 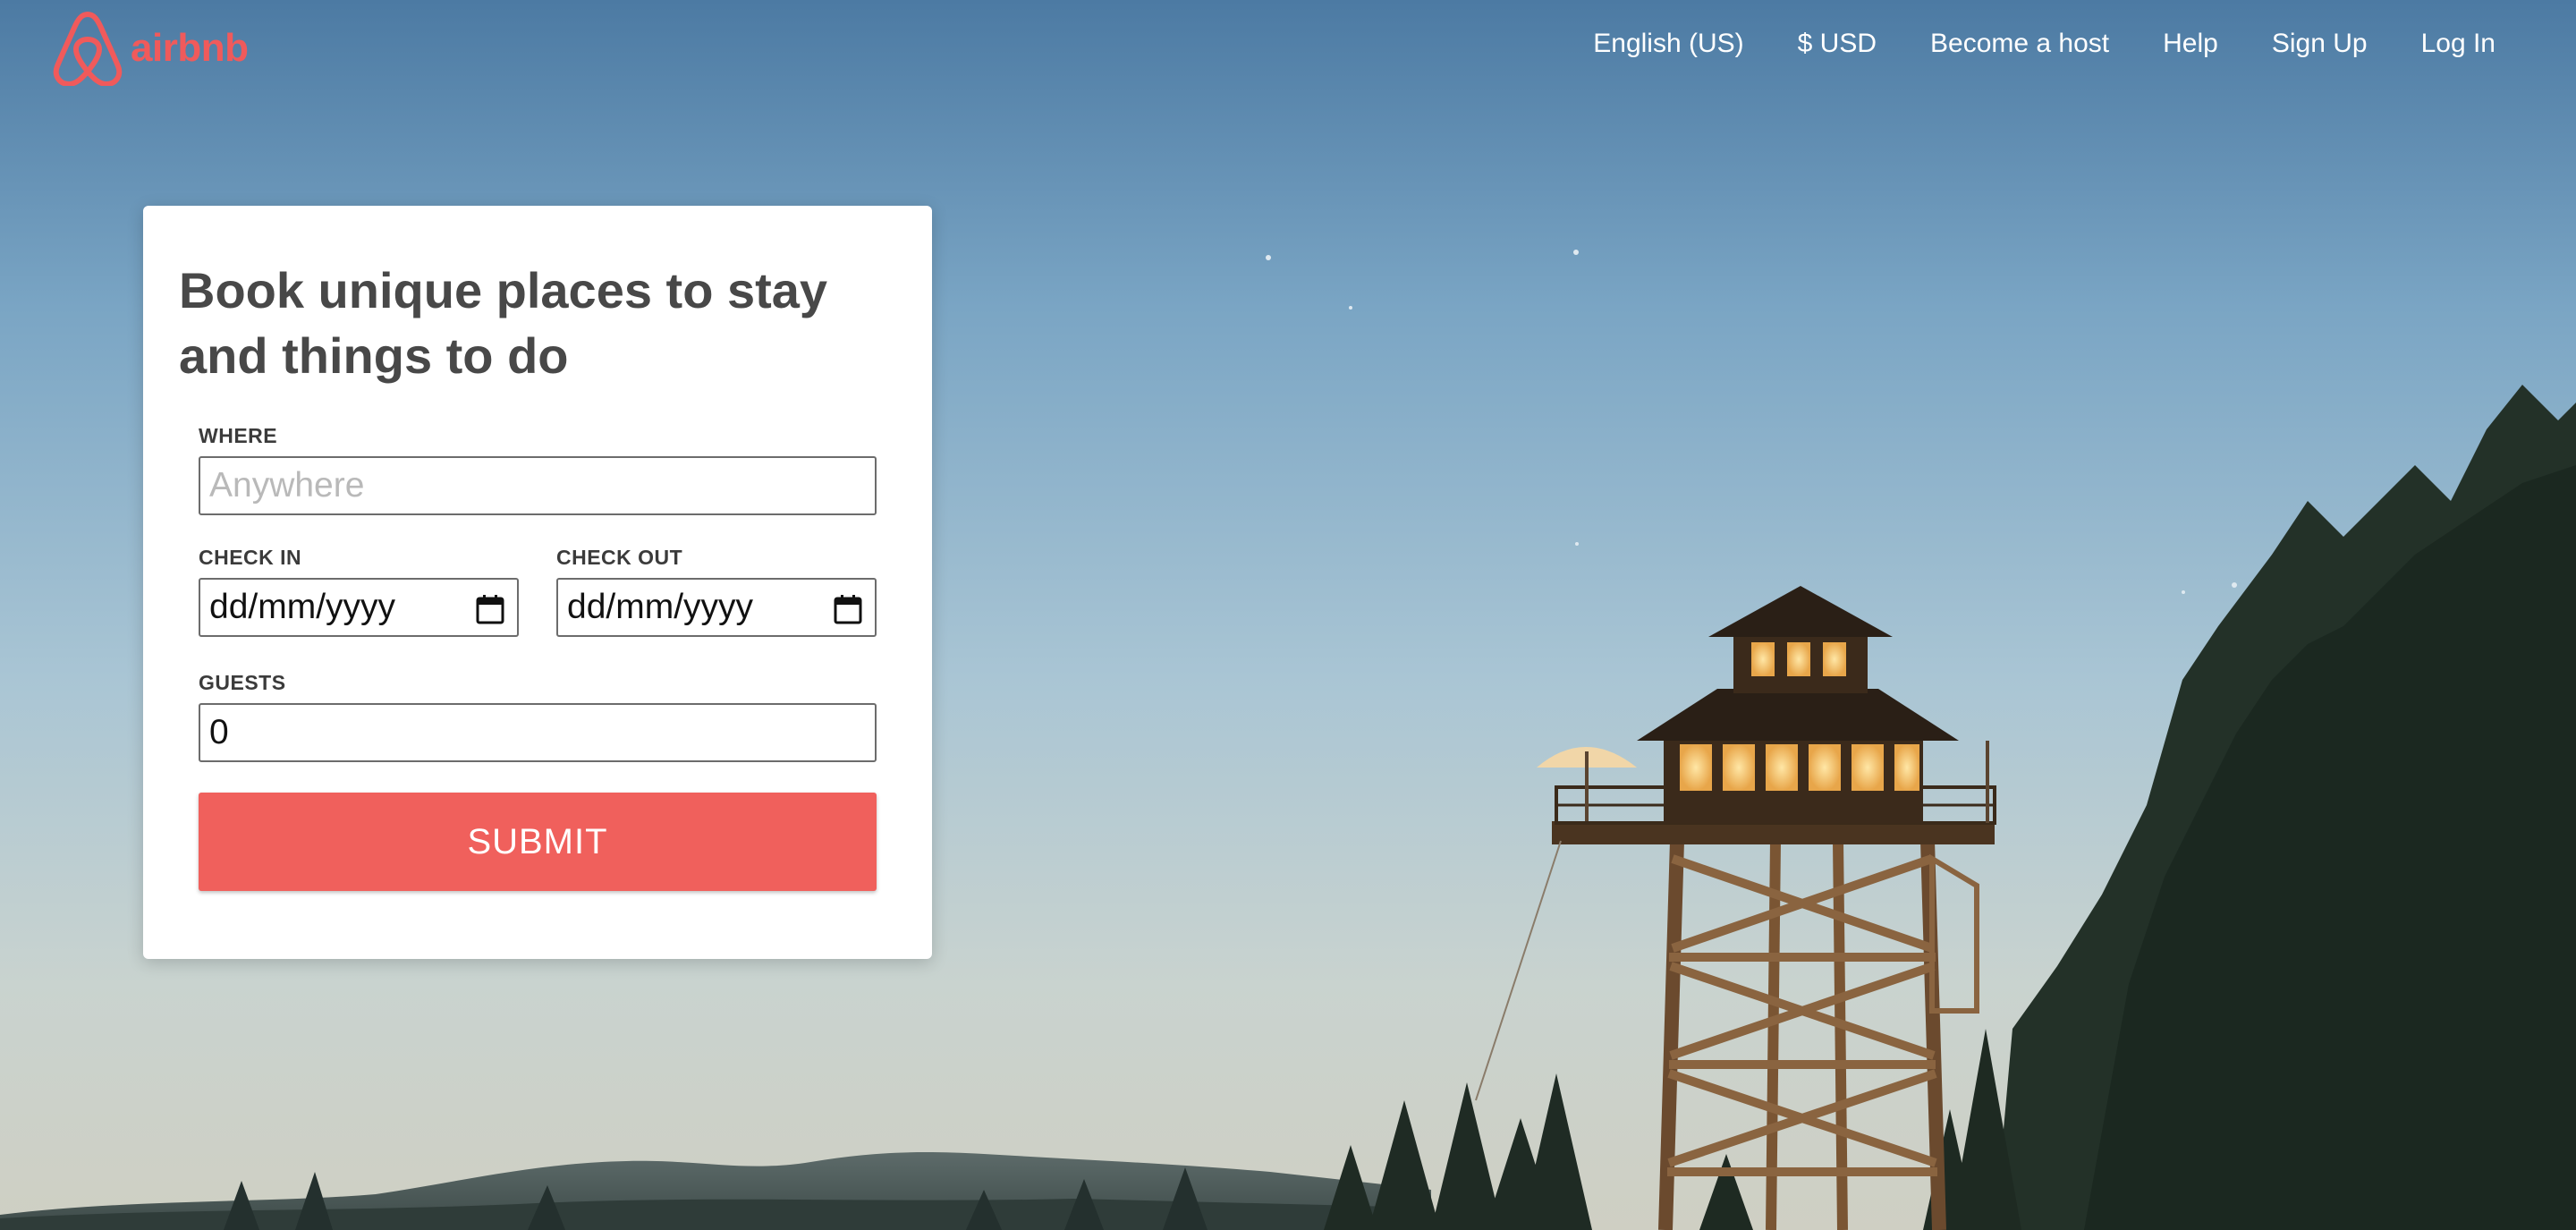 I want to click on airbnb-belo-icon, so click(x=88, y=49).